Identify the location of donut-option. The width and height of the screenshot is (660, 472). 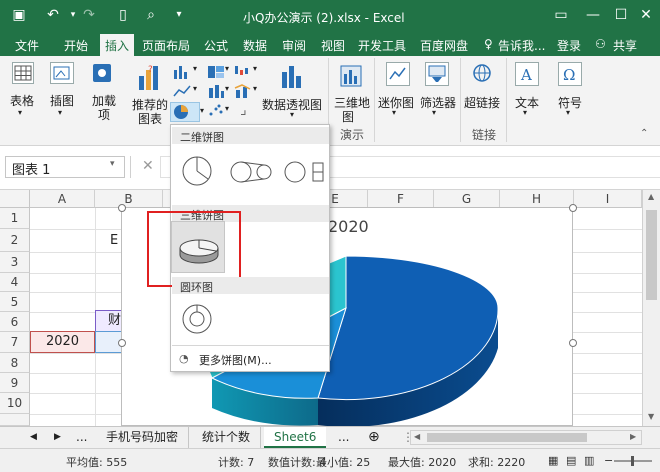
(197, 319).